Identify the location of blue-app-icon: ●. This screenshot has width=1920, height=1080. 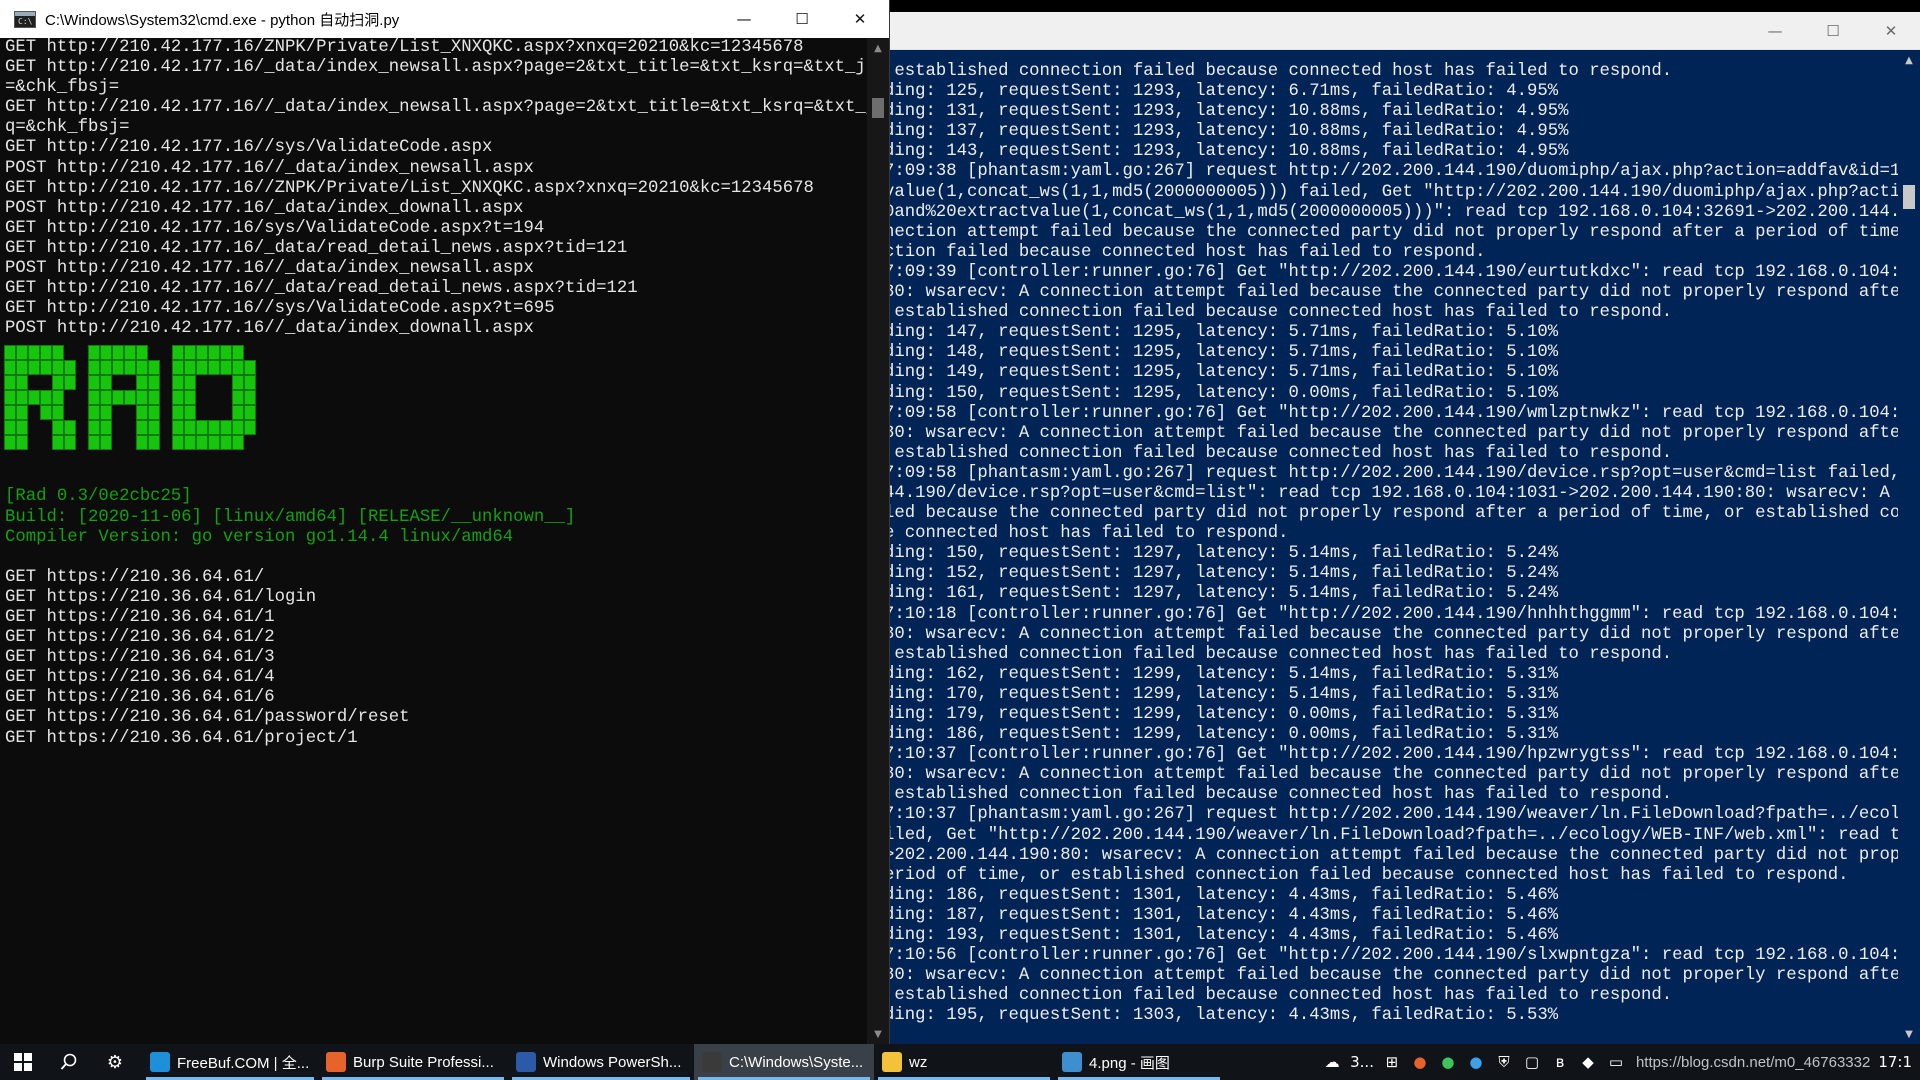
(1476, 1062).